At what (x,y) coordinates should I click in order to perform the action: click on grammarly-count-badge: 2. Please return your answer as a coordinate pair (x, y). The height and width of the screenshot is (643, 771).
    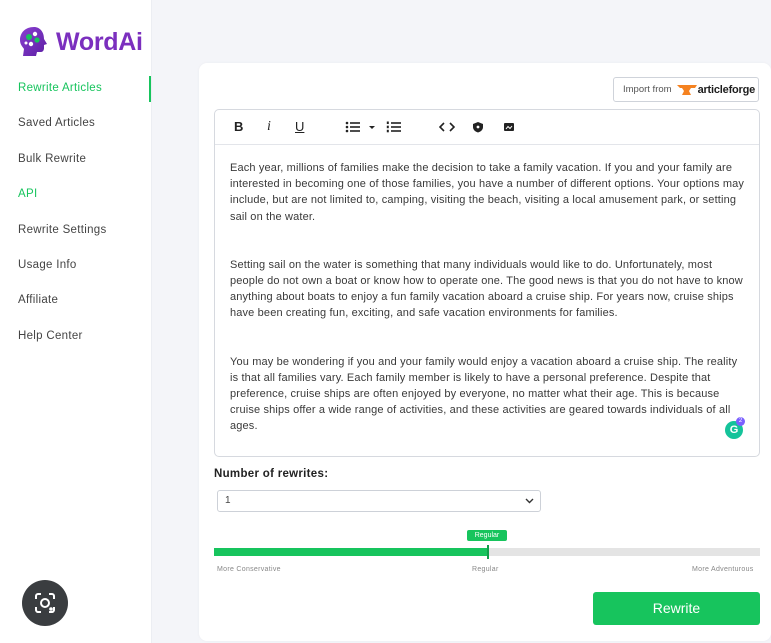
    Looking at the image, I should click on (740, 421).